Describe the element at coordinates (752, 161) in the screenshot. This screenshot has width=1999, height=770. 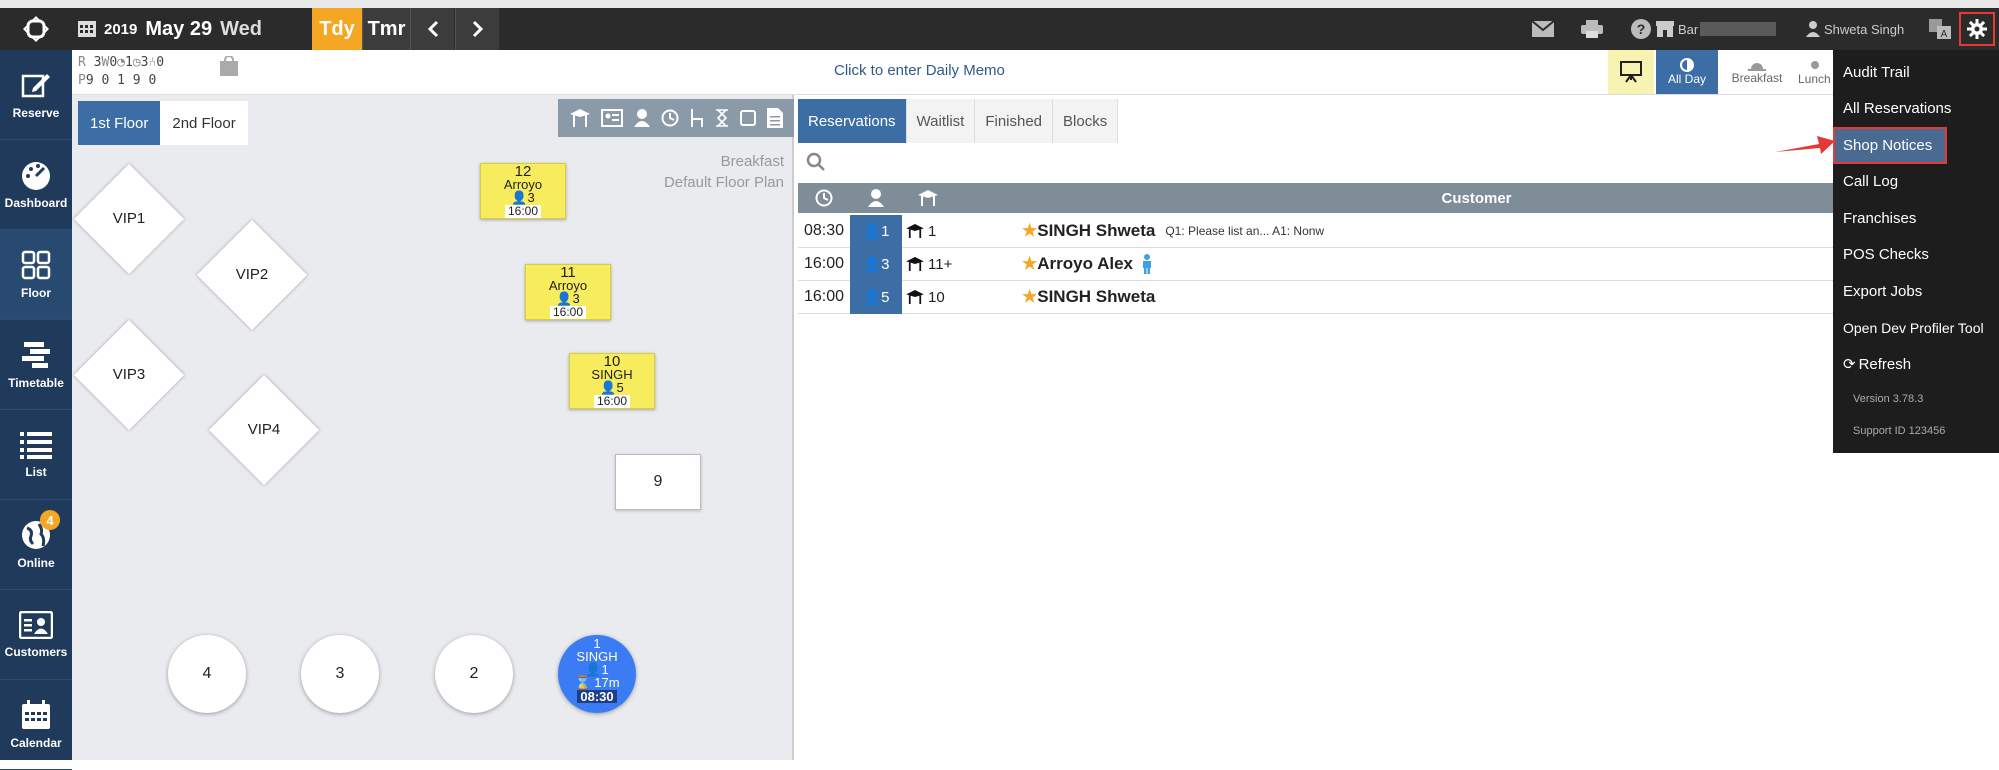
I see `floor-meal-label: Breakfast` at that location.